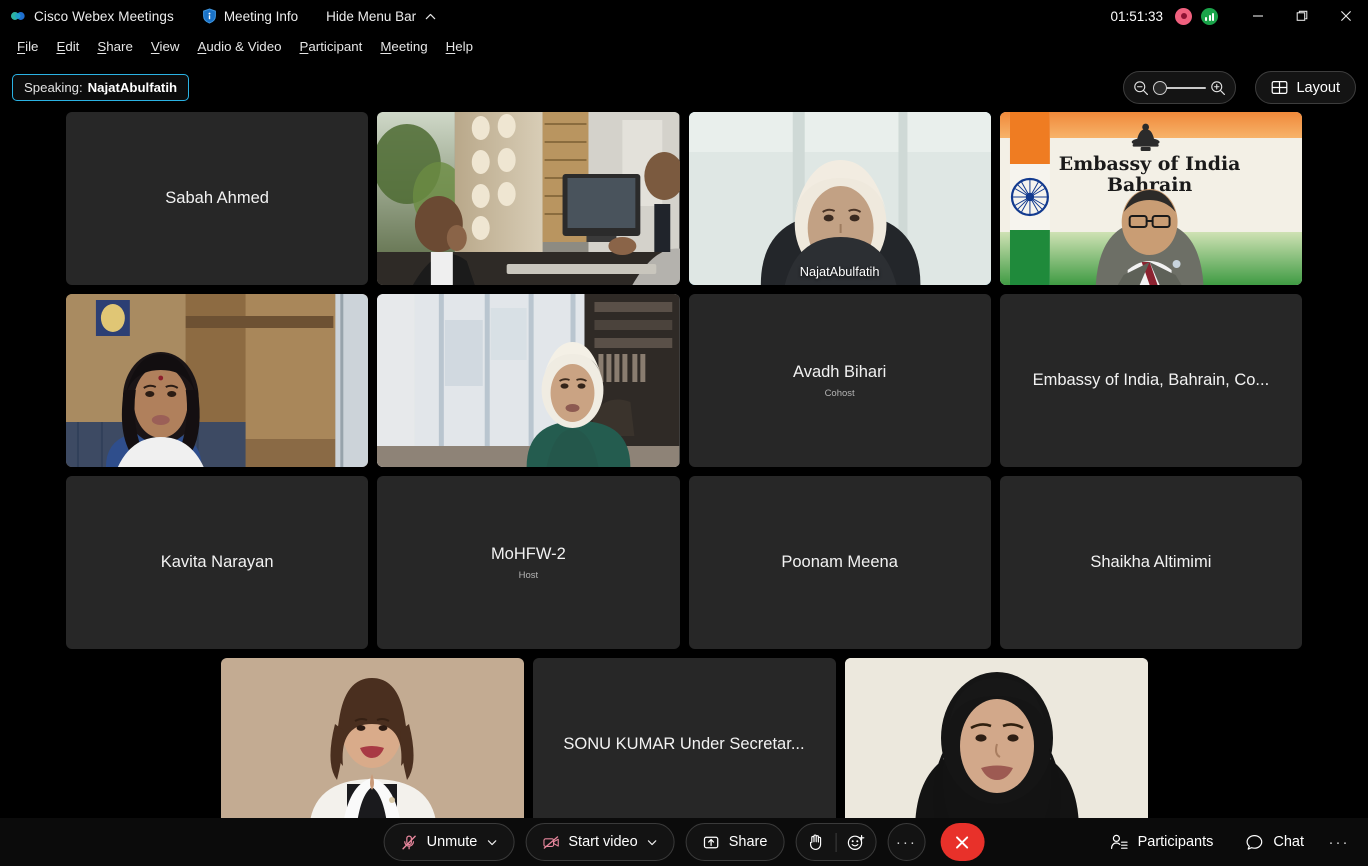 The image size is (1368, 866). What do you see at coordinates (155, 46) in the screenshot?
I see `menu-view-accel: V` at bounding box center [155, 46].